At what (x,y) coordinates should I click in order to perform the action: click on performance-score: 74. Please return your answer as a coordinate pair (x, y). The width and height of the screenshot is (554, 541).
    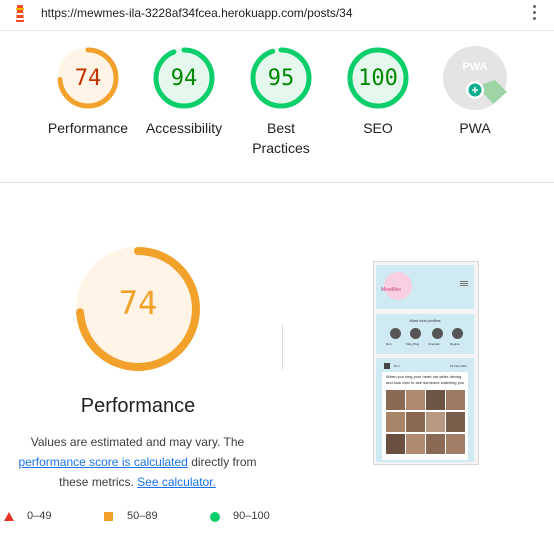
    Looking at the image, I should click on (138, 303).